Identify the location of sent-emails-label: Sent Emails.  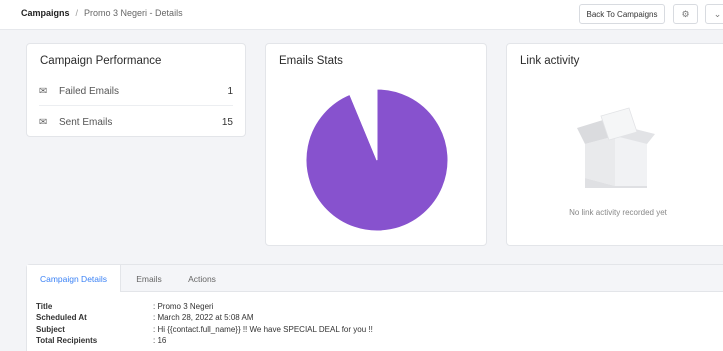
(86, 122).